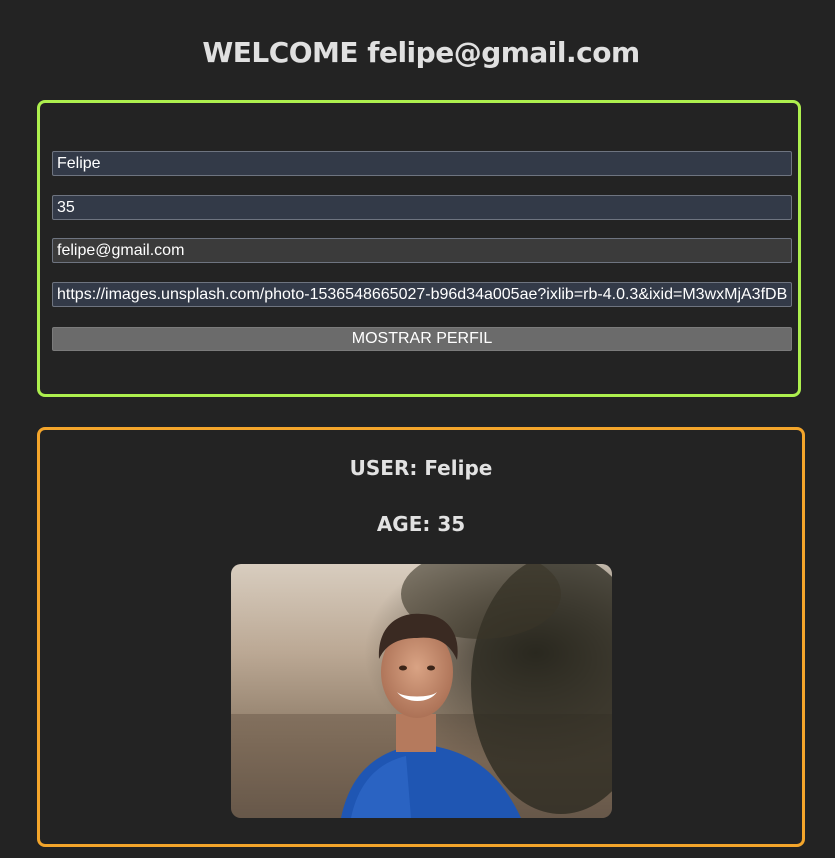  Describe the element at coordinates (422, 294) in the screenshot. I see `image-url-input` at that location.